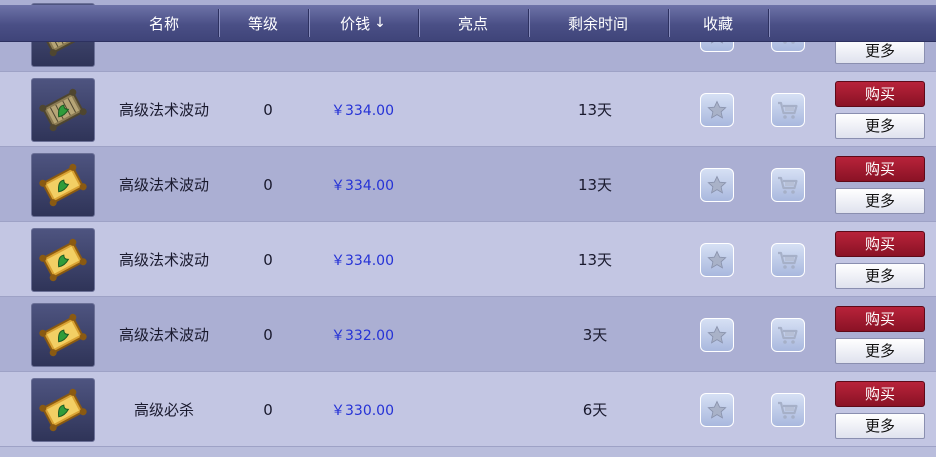 The image size is (936, 457). Describe the element at coordinates (598, 23) in the screenshot. I see `column-header-time-left: 剩余时间` at that location.